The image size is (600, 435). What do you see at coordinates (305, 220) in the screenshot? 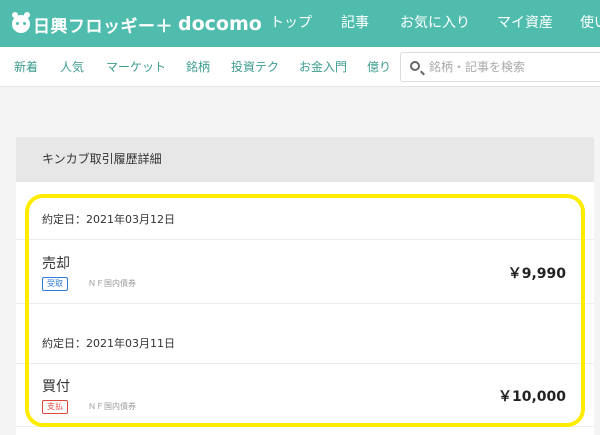
I see `trade-date: 約定日：2021年03月12日` at bounding box center [305, 220].